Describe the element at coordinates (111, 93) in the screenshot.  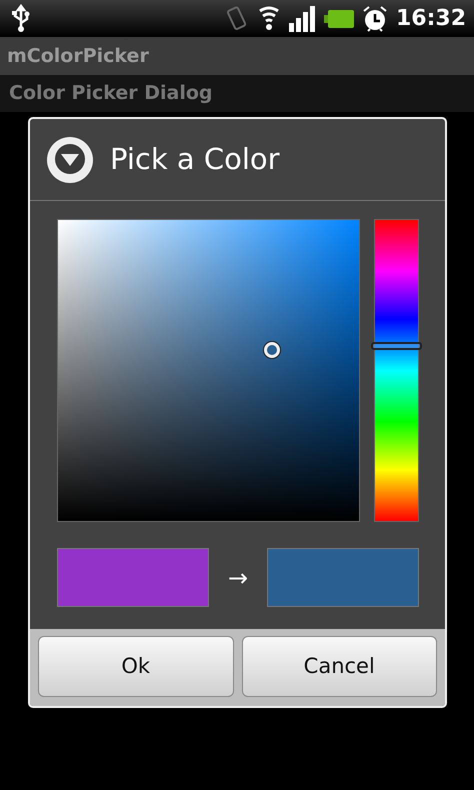
I see `list-header: Color Picker Dialog` at that location.